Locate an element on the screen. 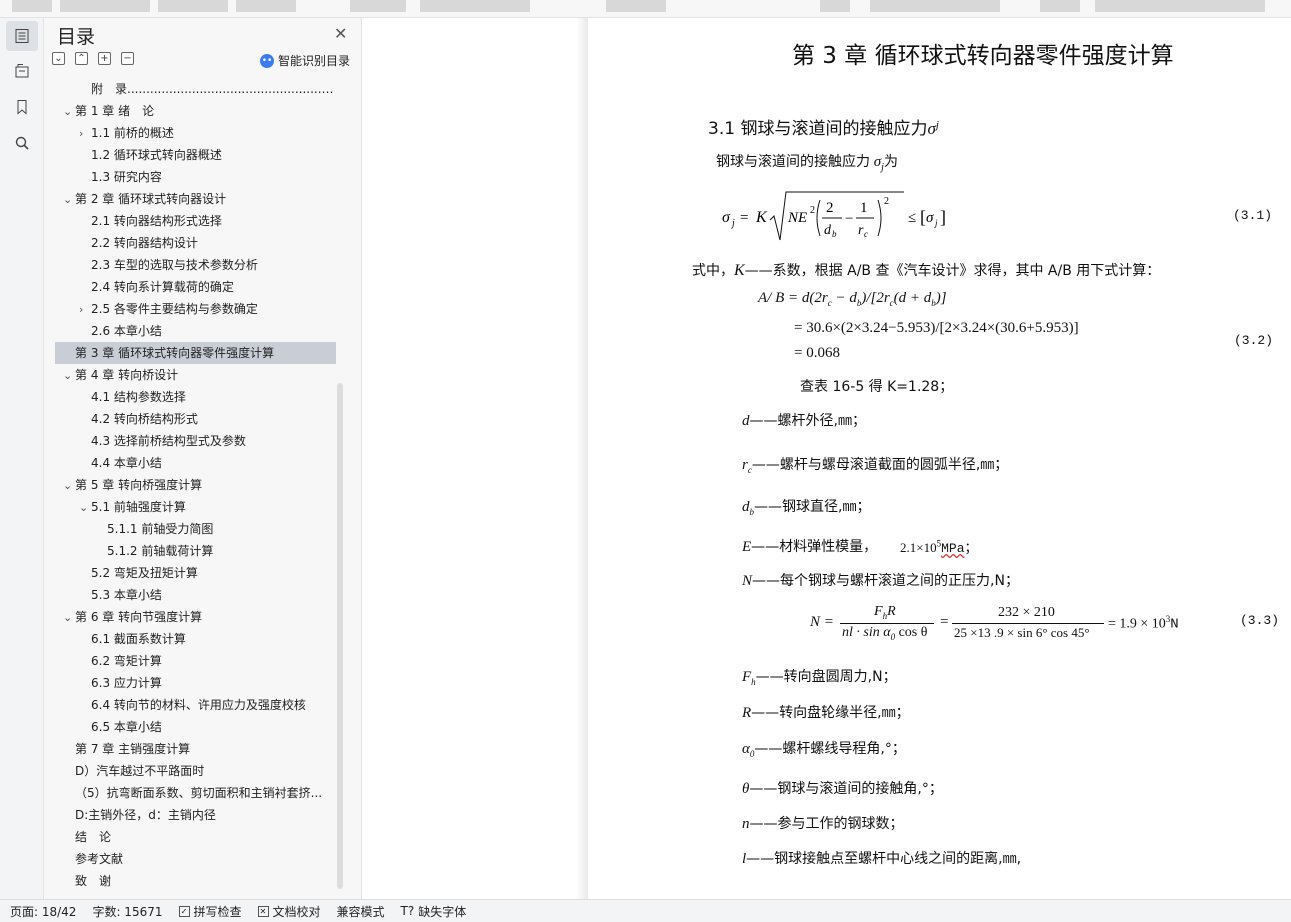  definition-line: d——螺杆外径,㎜； is located at coordinates (804, 420).